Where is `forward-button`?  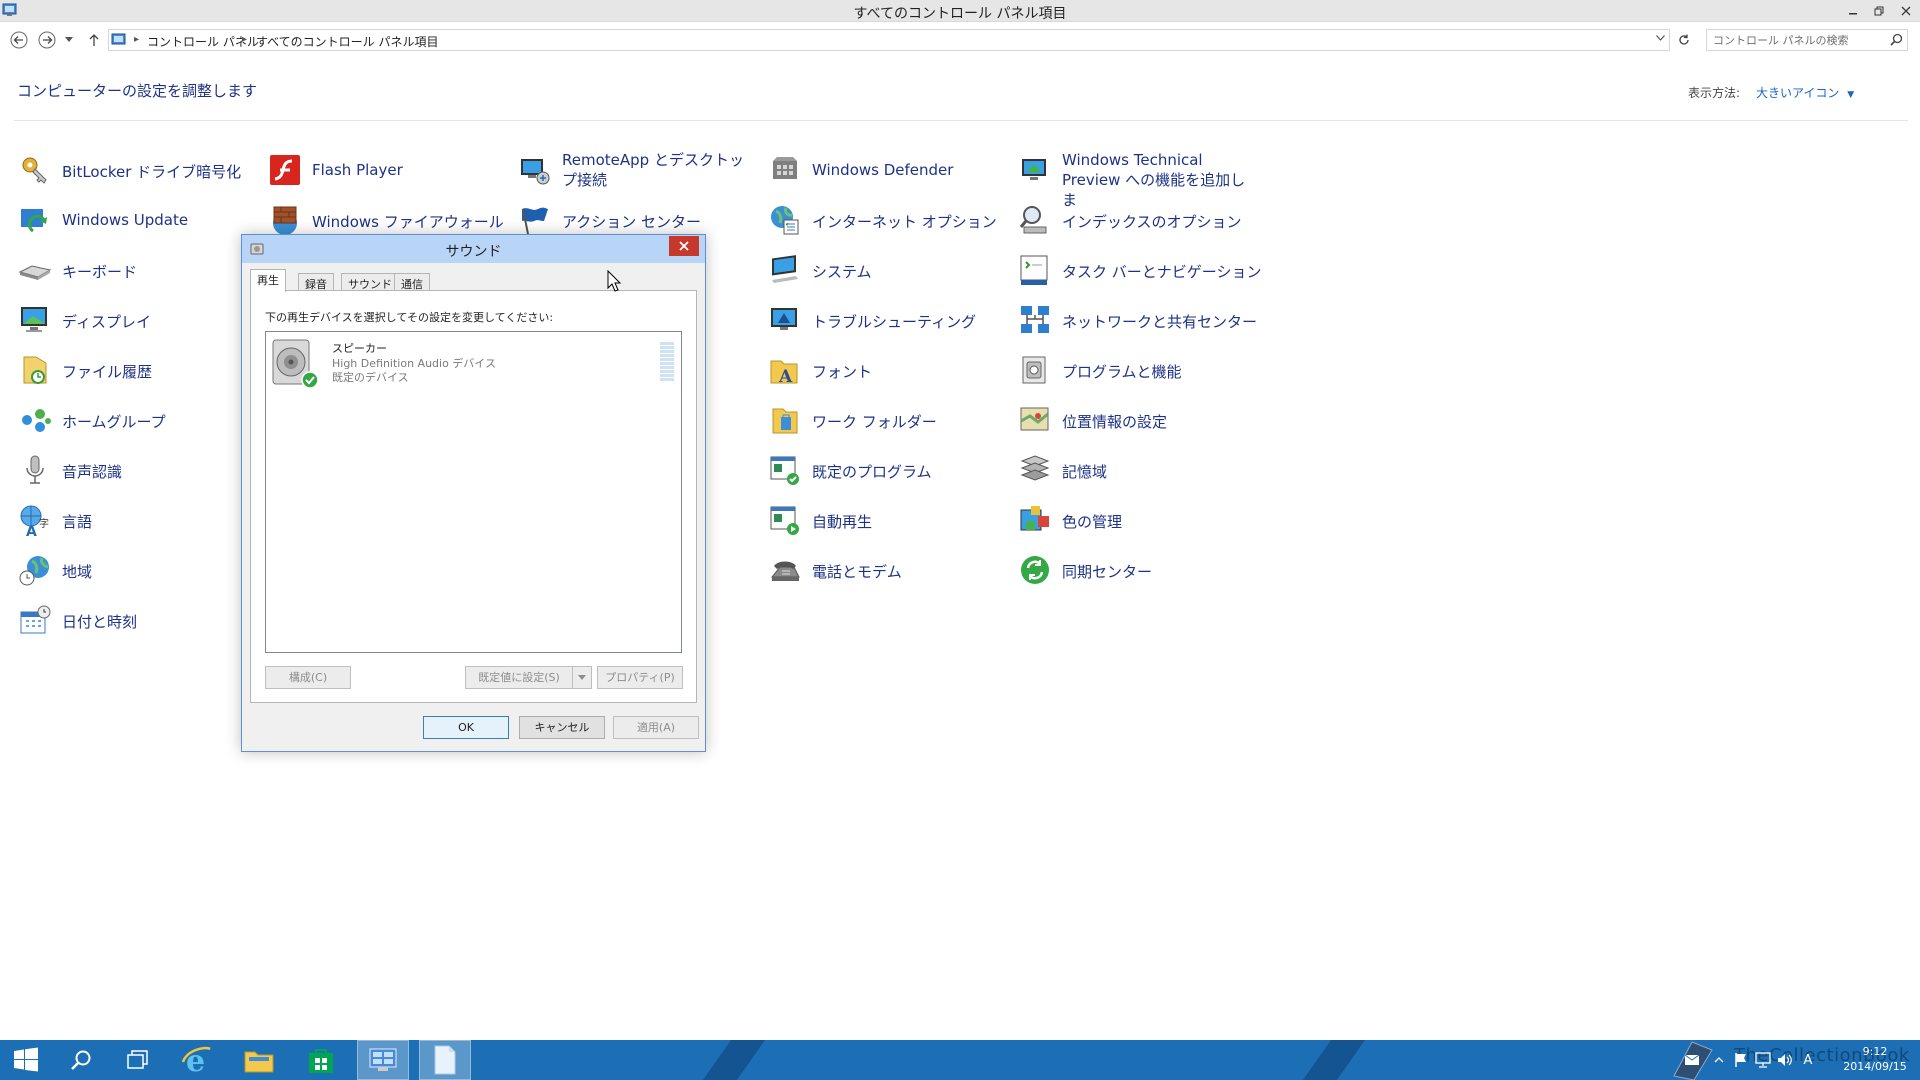 forward-button is located at coordinates (47, 40).